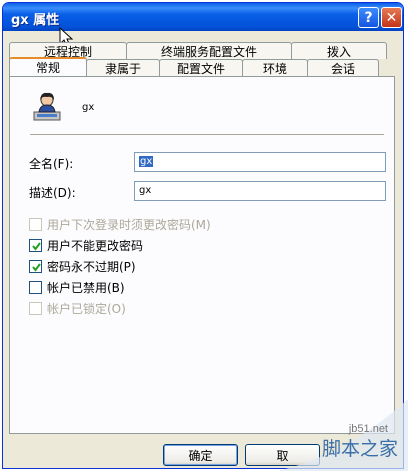  I want to click on watermark-text: 脚本之家, so click(359, 449).